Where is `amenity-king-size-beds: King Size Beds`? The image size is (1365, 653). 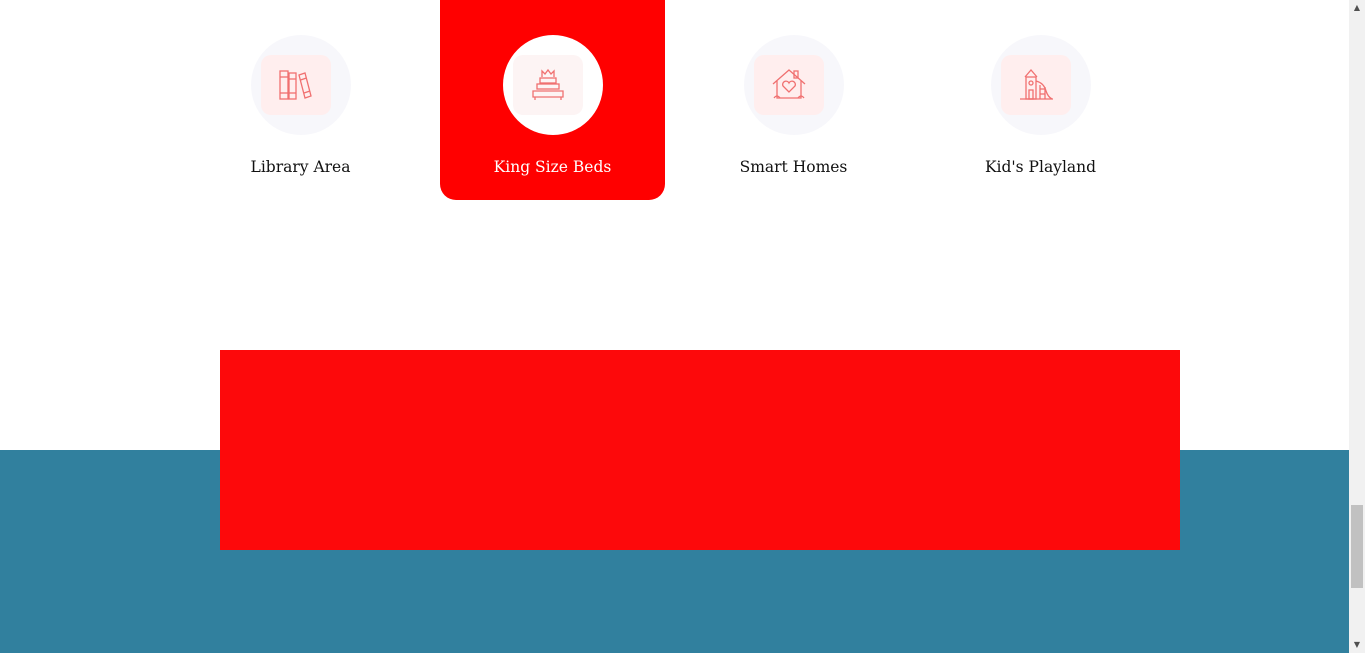
amenity-king-size-beds: King Size Beds is located at coordinates (552, 100).